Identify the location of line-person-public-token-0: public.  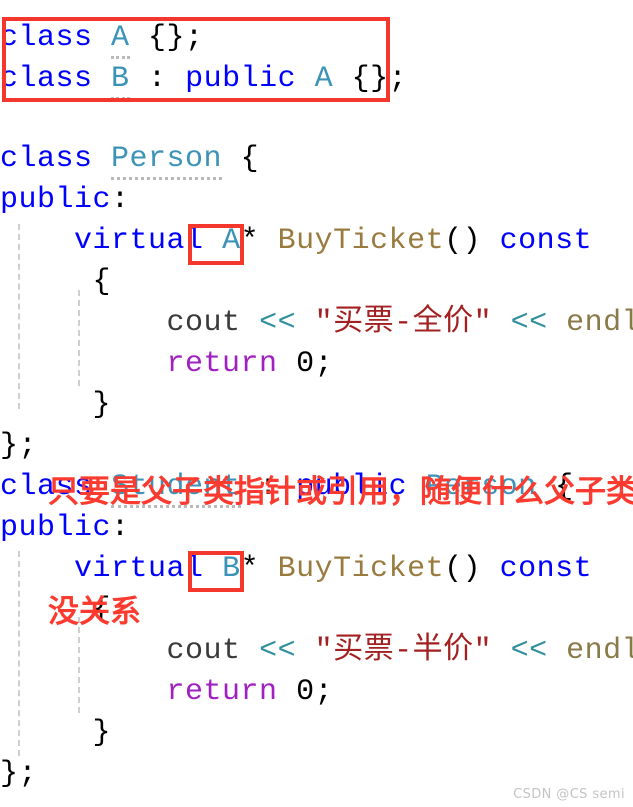
(56, 200).